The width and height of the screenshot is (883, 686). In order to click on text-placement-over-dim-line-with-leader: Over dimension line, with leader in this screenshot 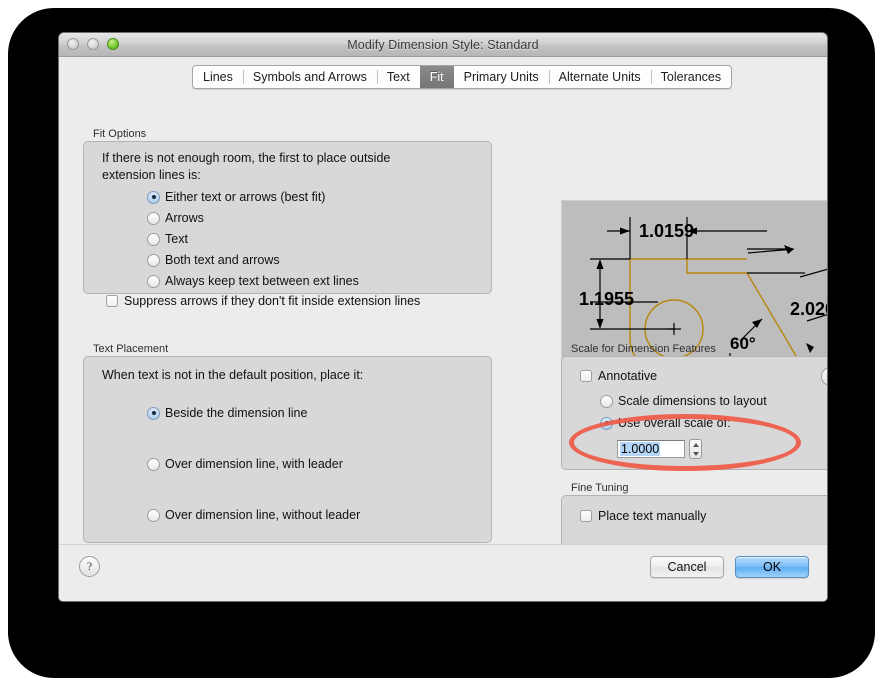, I will do `click(245, 464)`.